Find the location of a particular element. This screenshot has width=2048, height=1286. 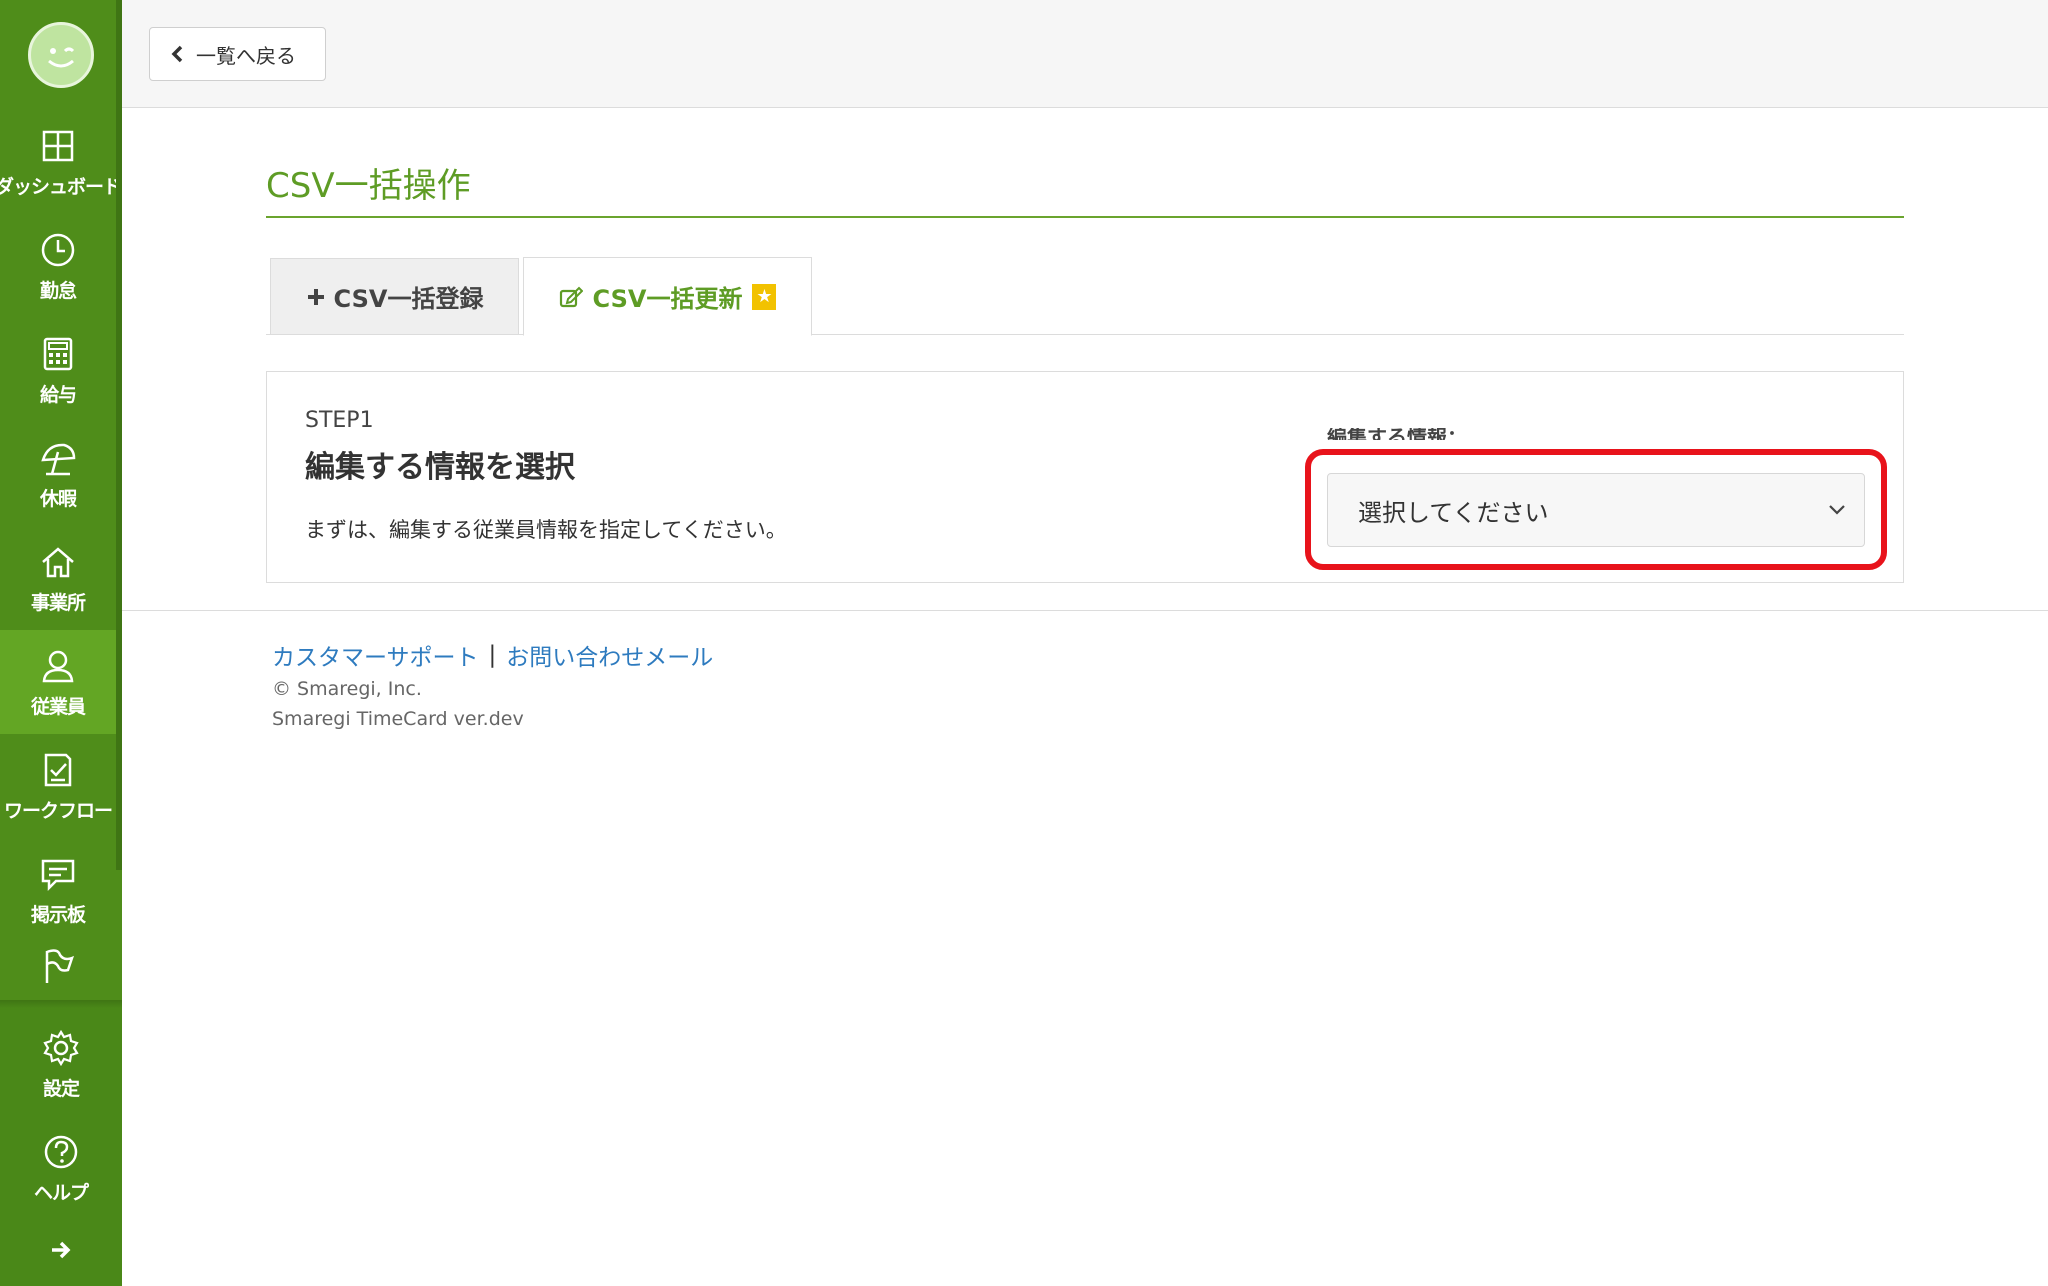

sidebar-item-workflow: ワークフロー is located at coordinates (58, 786).